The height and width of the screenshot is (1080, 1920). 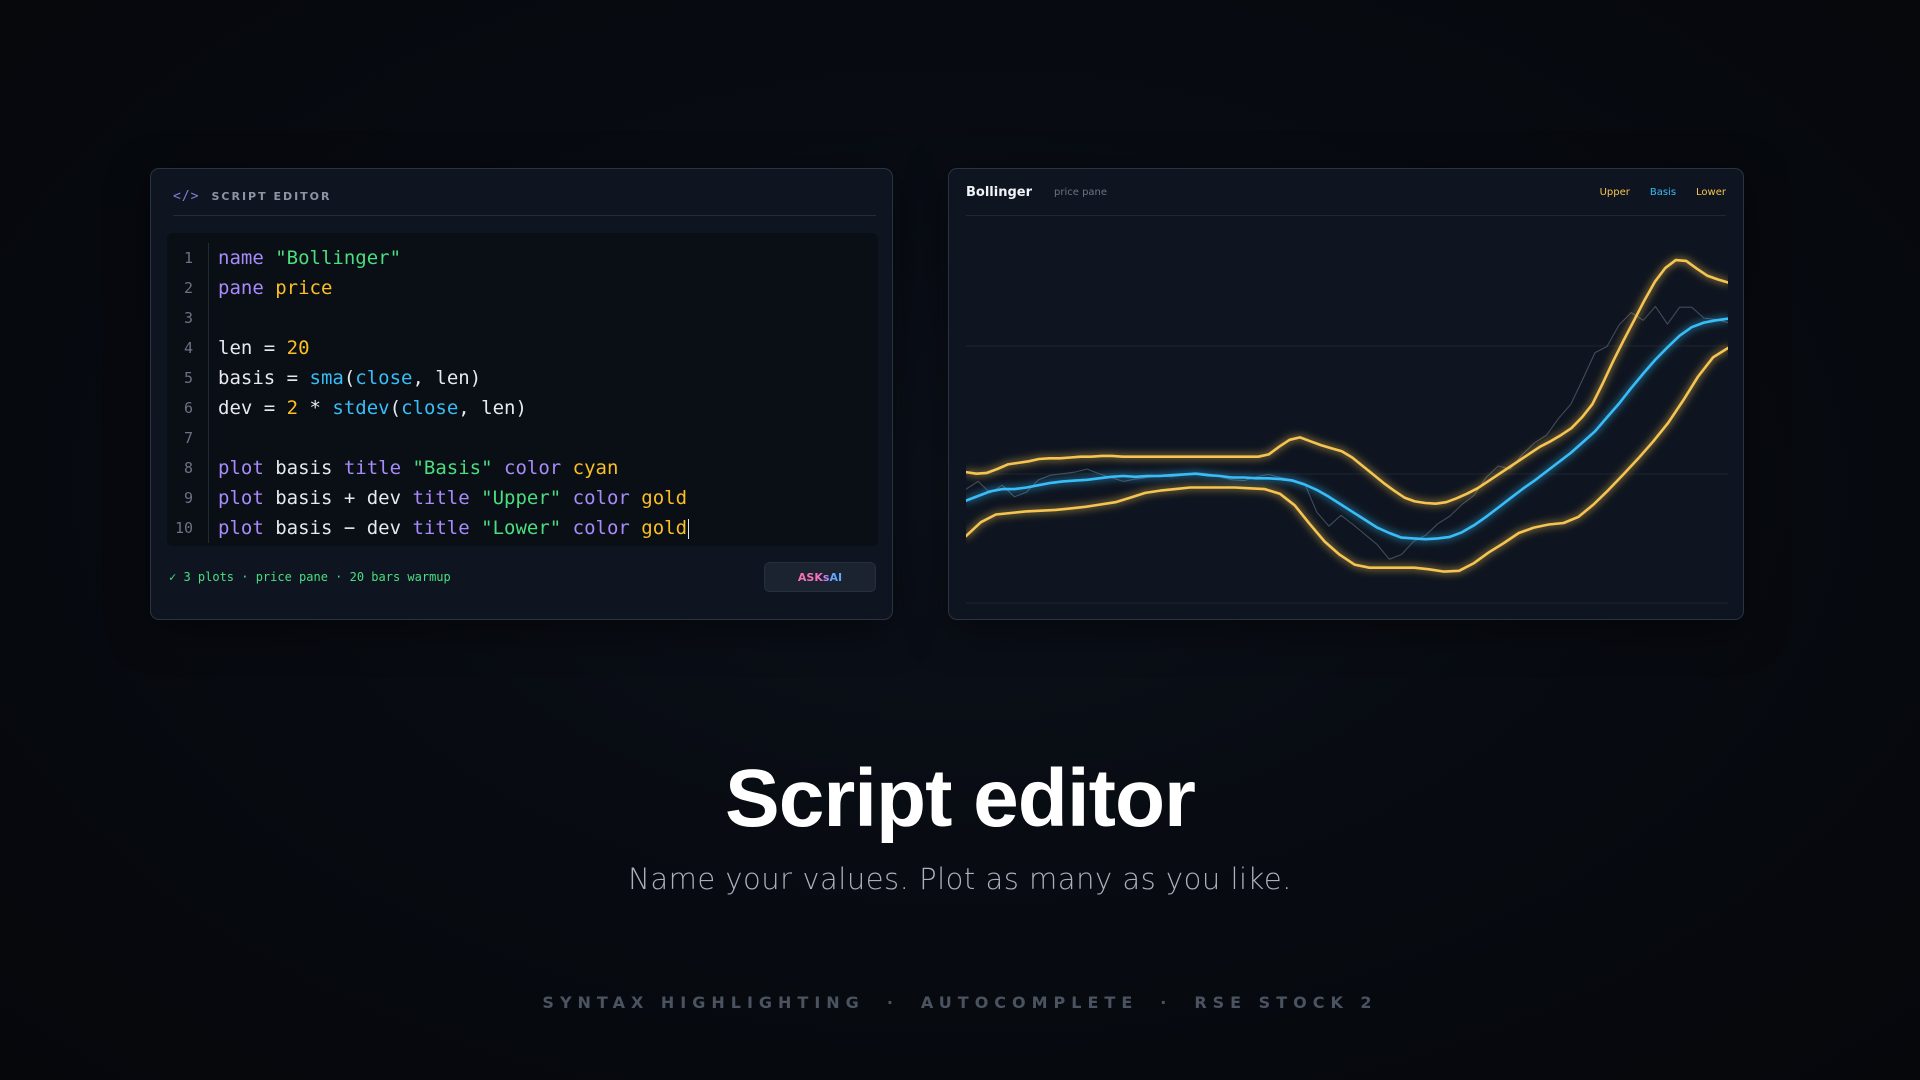 I want to click on bollinger-chart, so click(x=1347, y=412).